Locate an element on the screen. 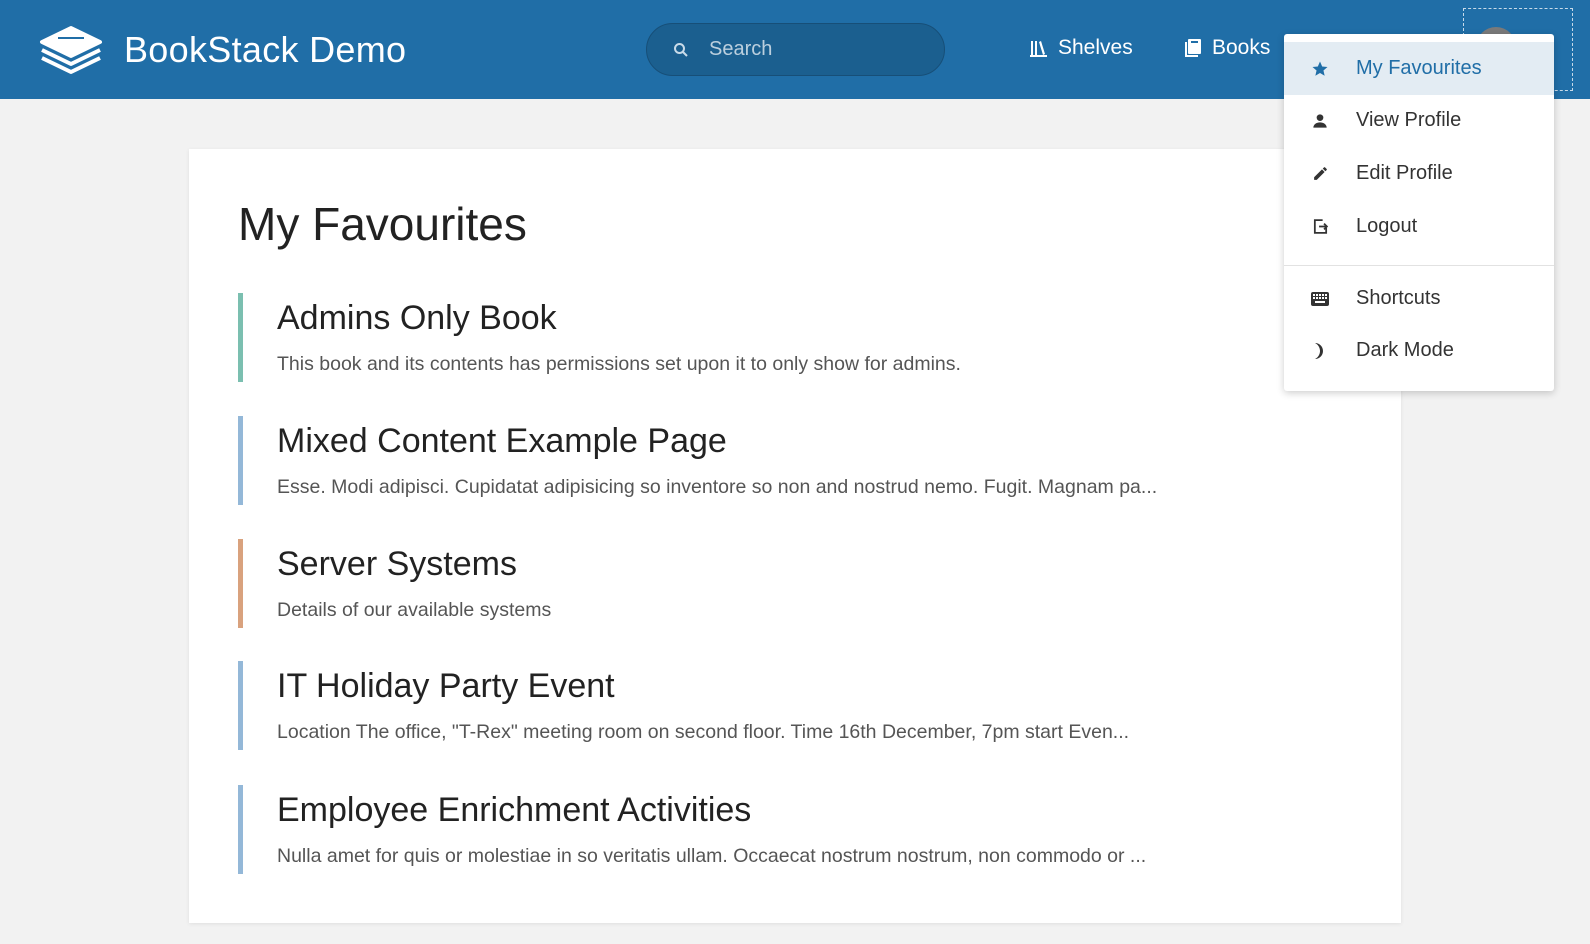  search-icon is located at coordinates (681, 49).